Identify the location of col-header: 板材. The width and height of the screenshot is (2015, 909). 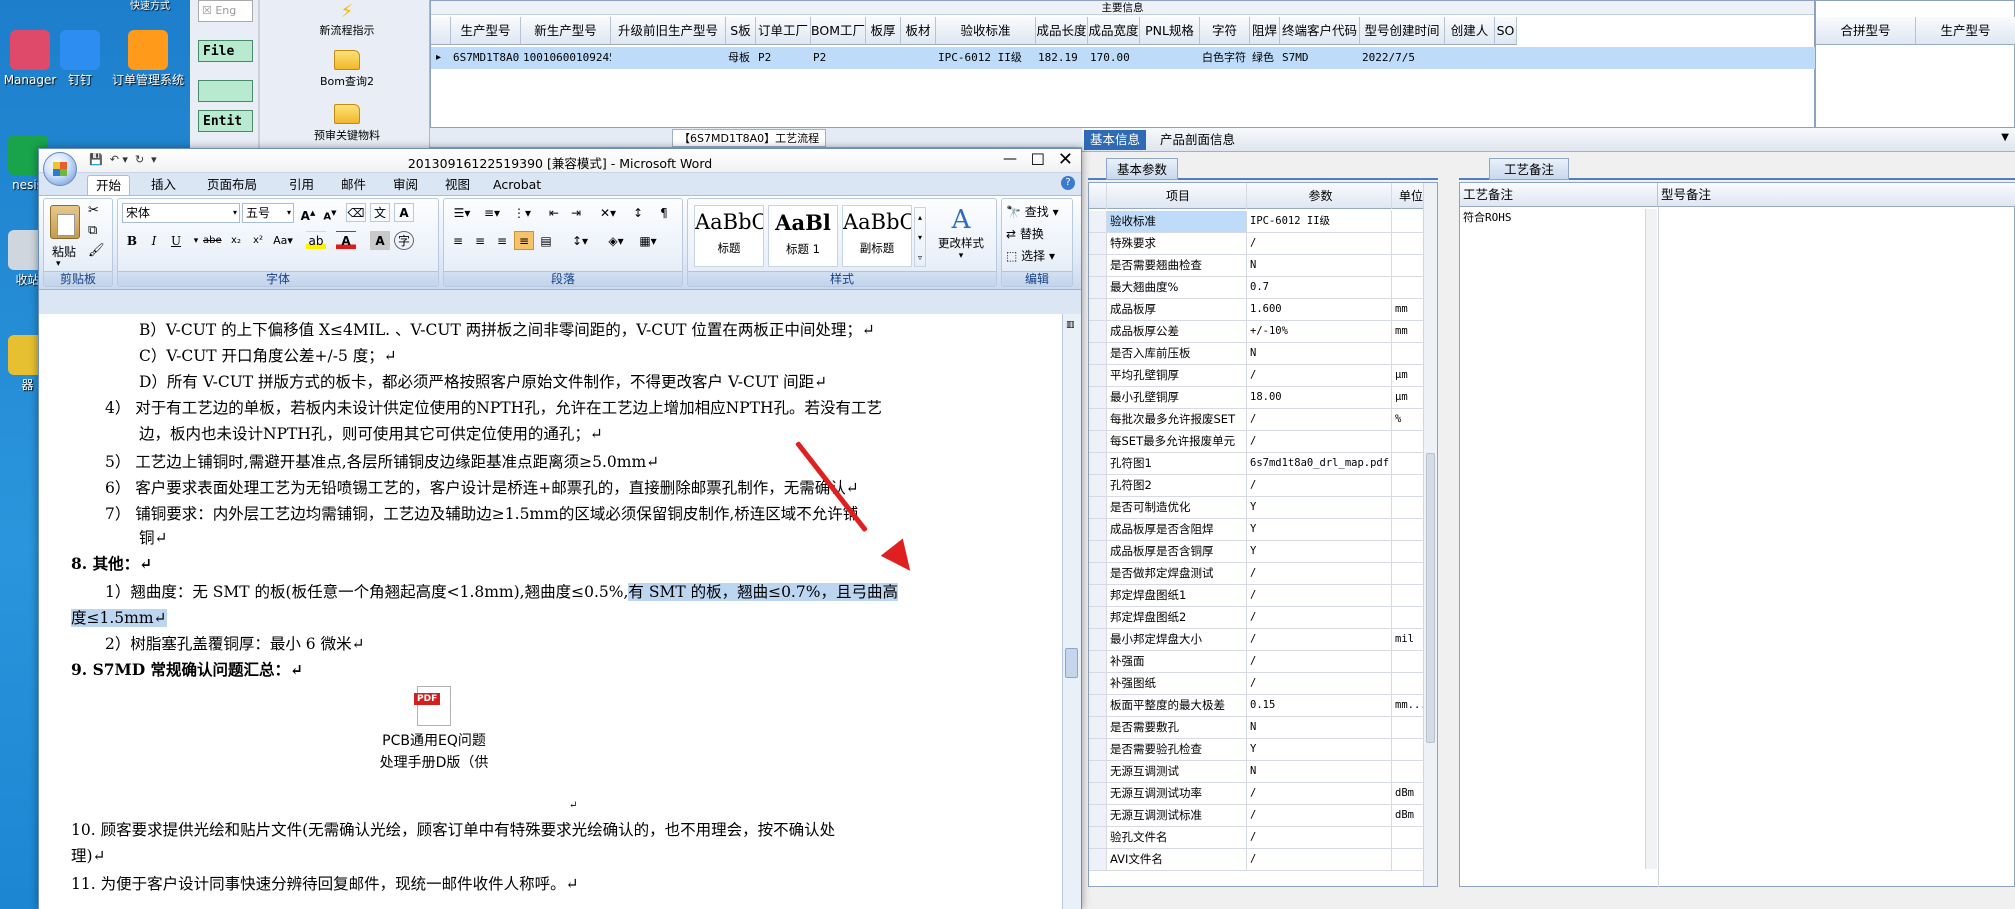
(918, 31).